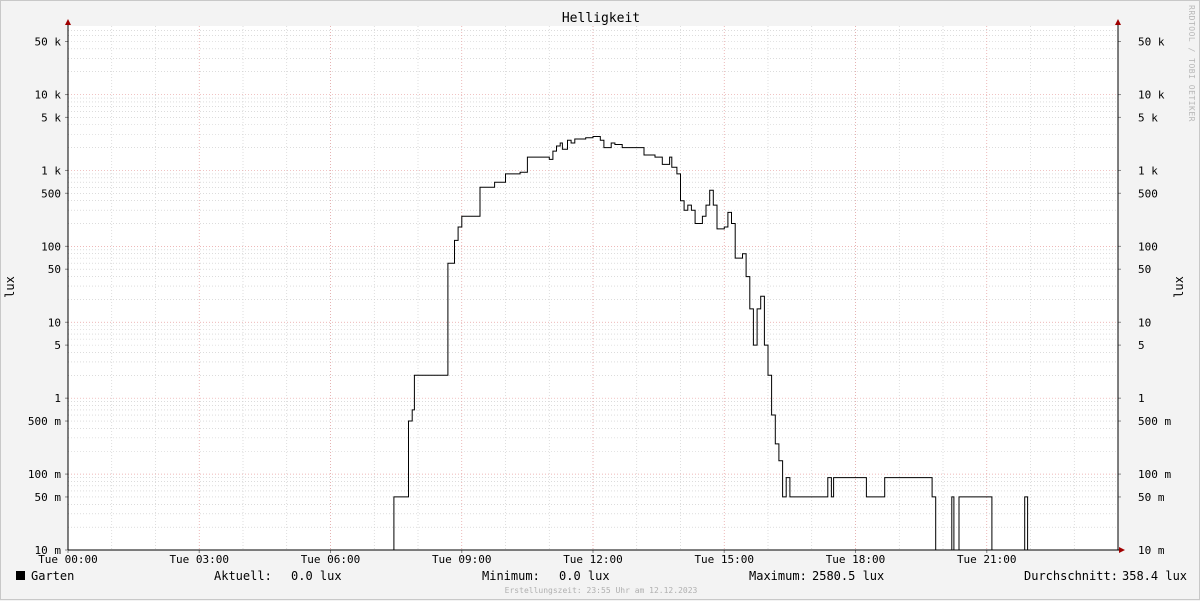  Describe the element at coordinates (1155, 576) in the screenshot. I see `legend-avg-value: 358.4 lux` at that location.